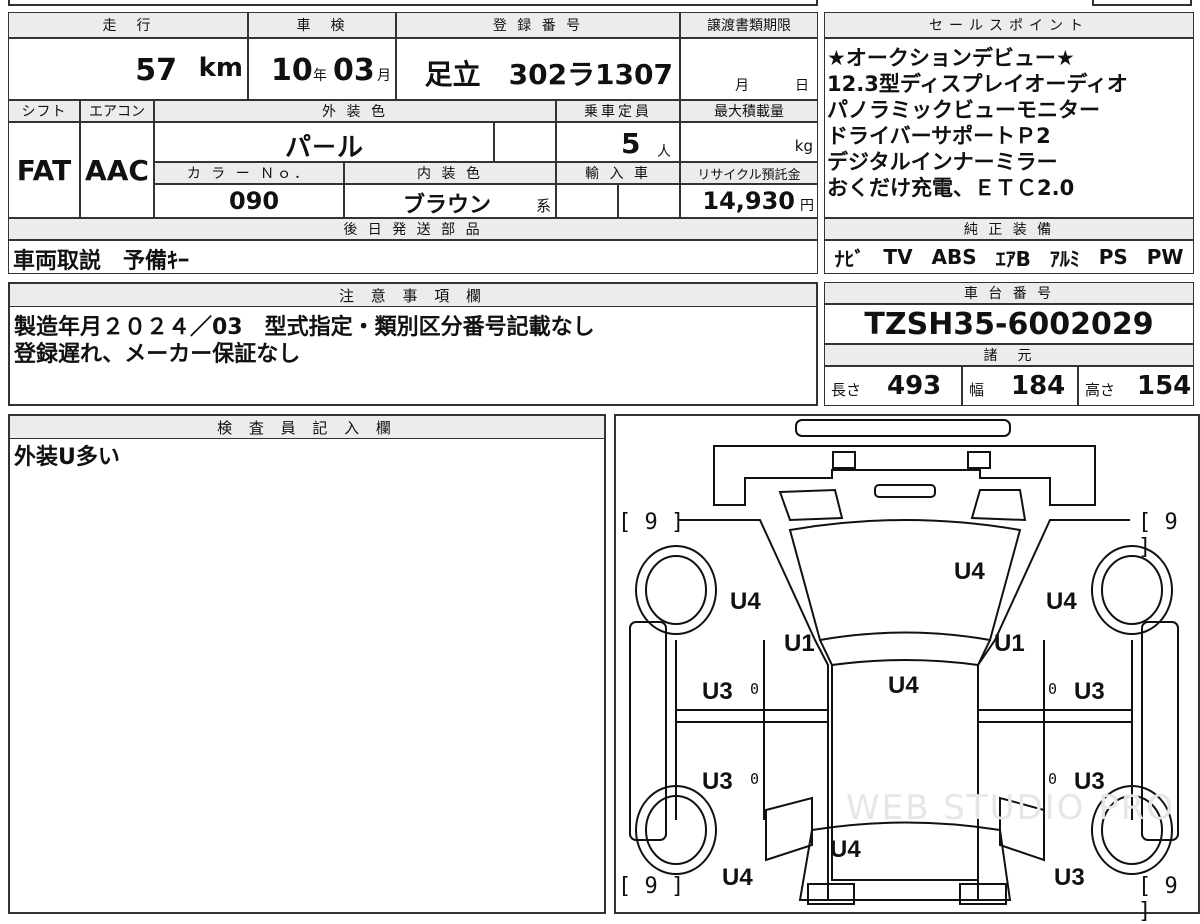  What do you see at coordinates (664, 152) in the screenshot?
I see `capacity-unit: 人` at bounding box center [664, 152].